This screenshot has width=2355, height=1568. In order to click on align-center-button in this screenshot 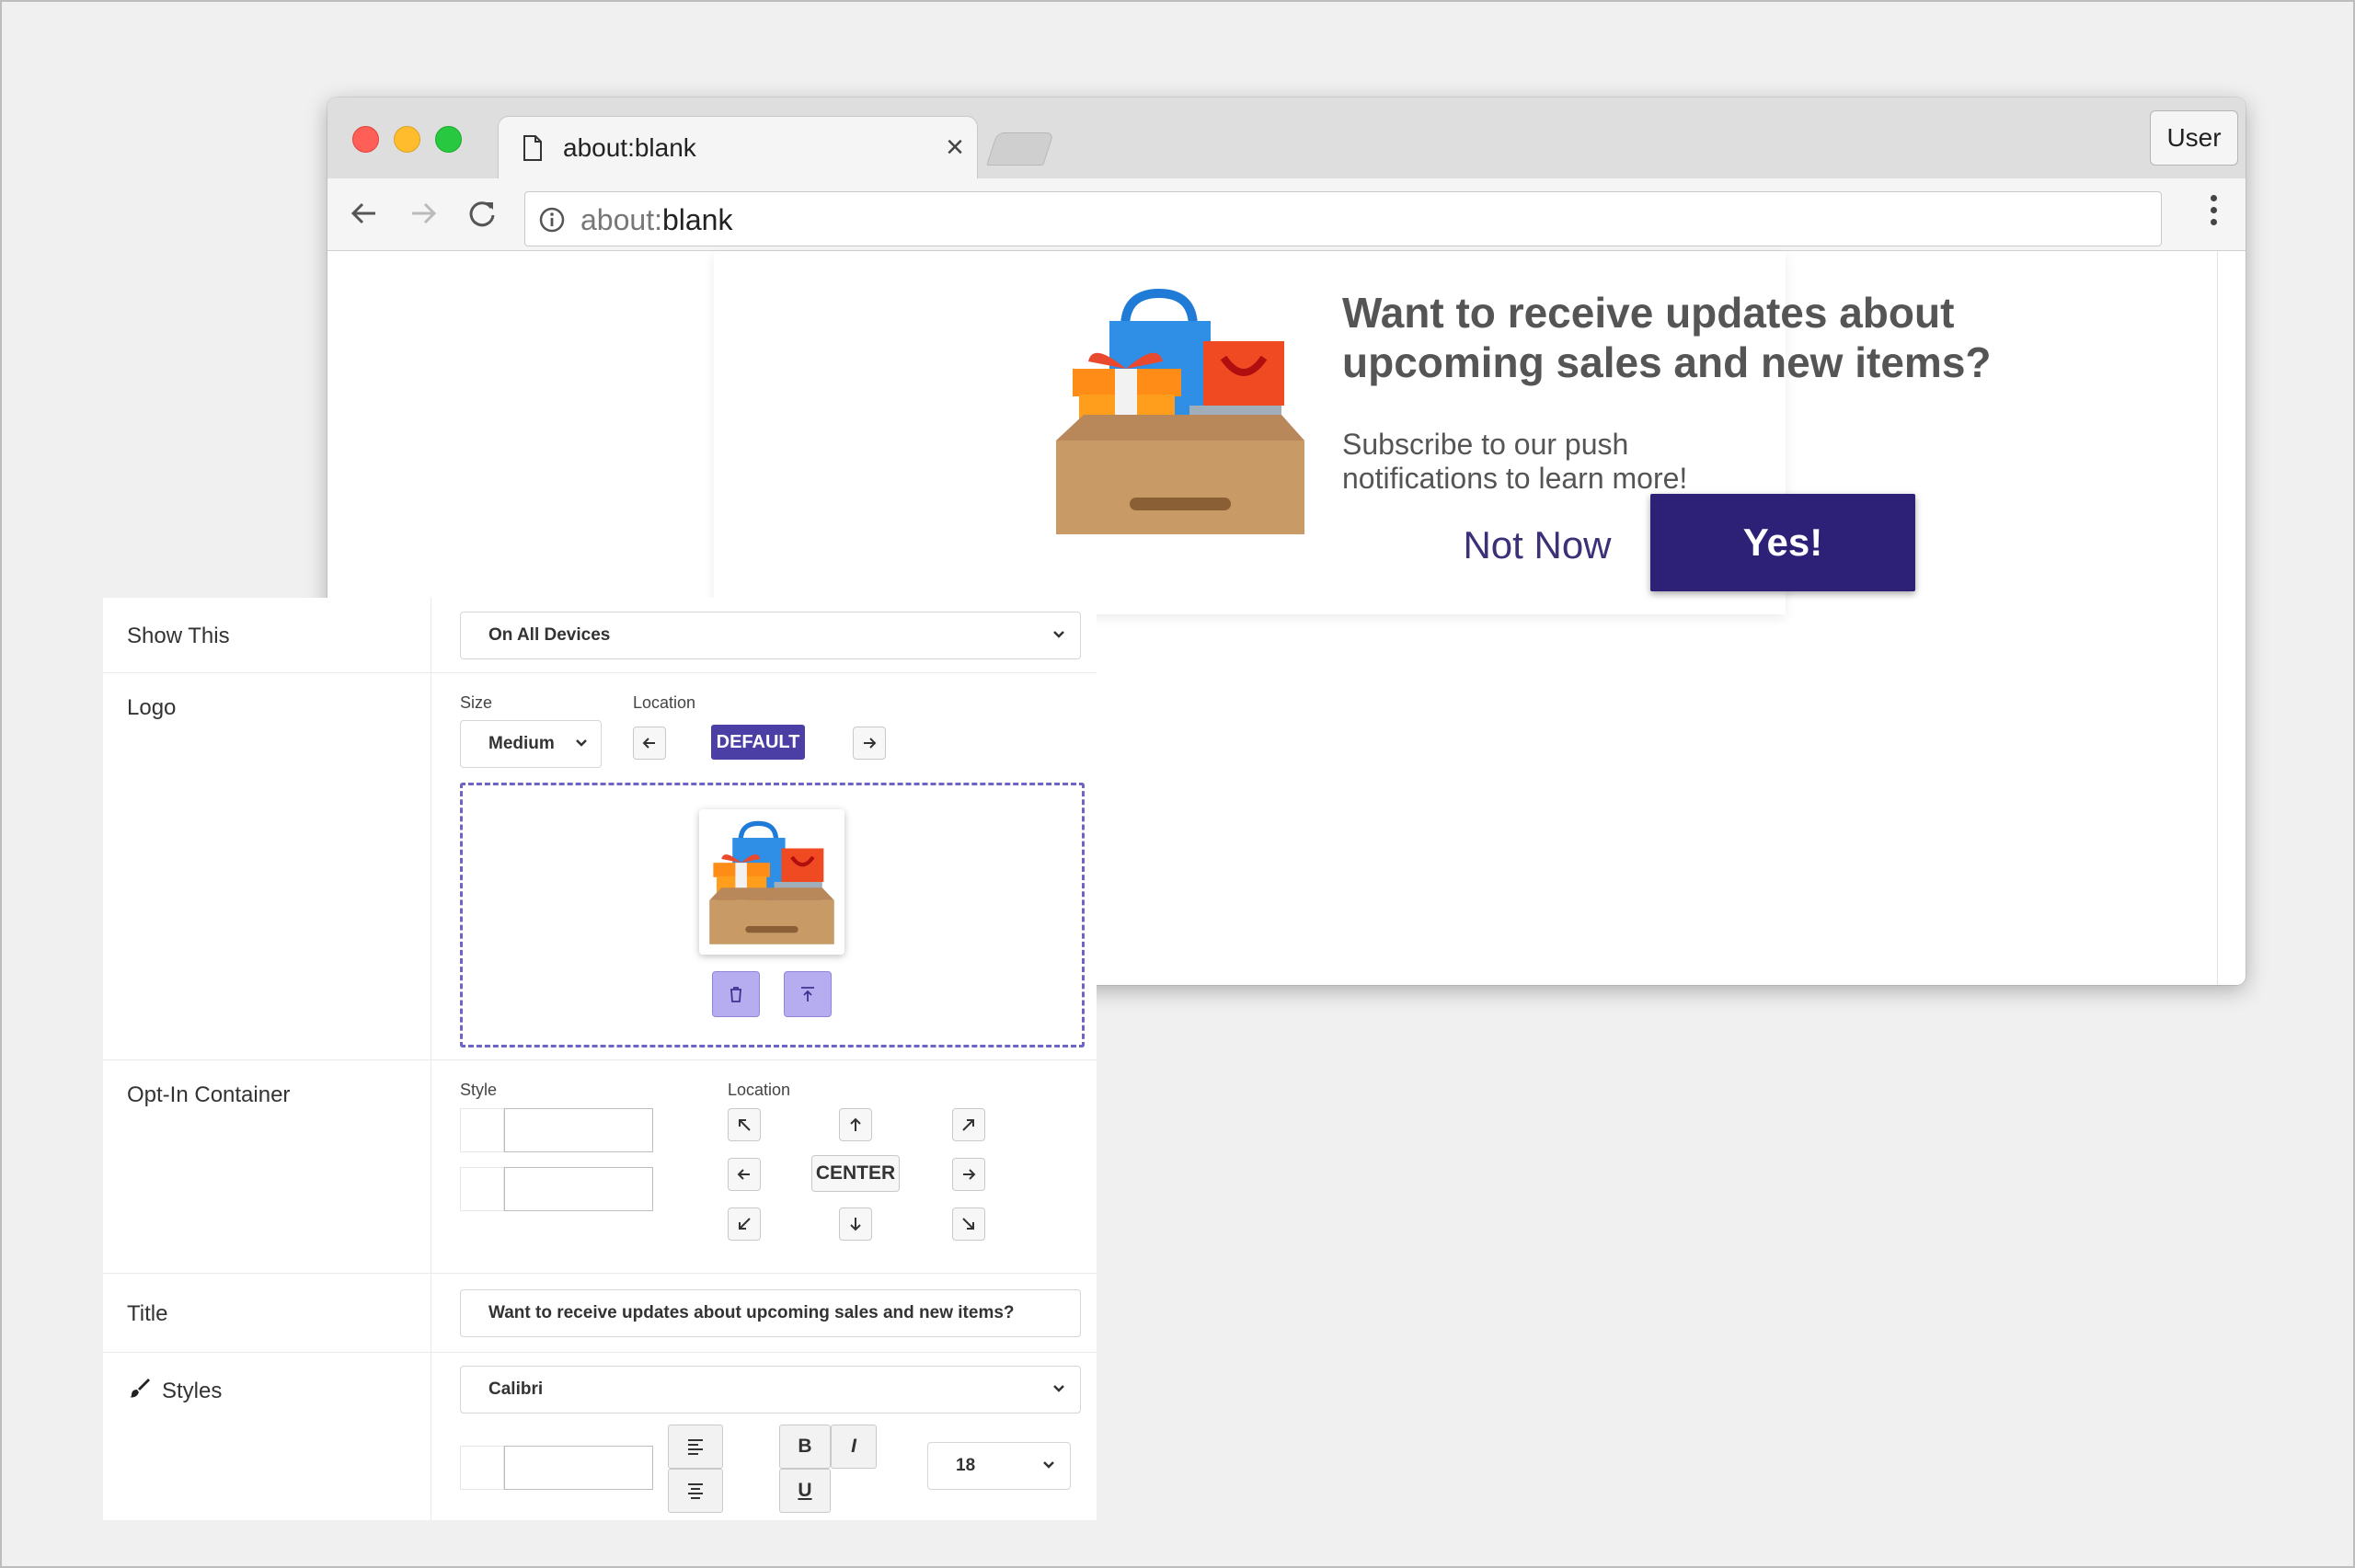, I will do `click(695, 1491)`.